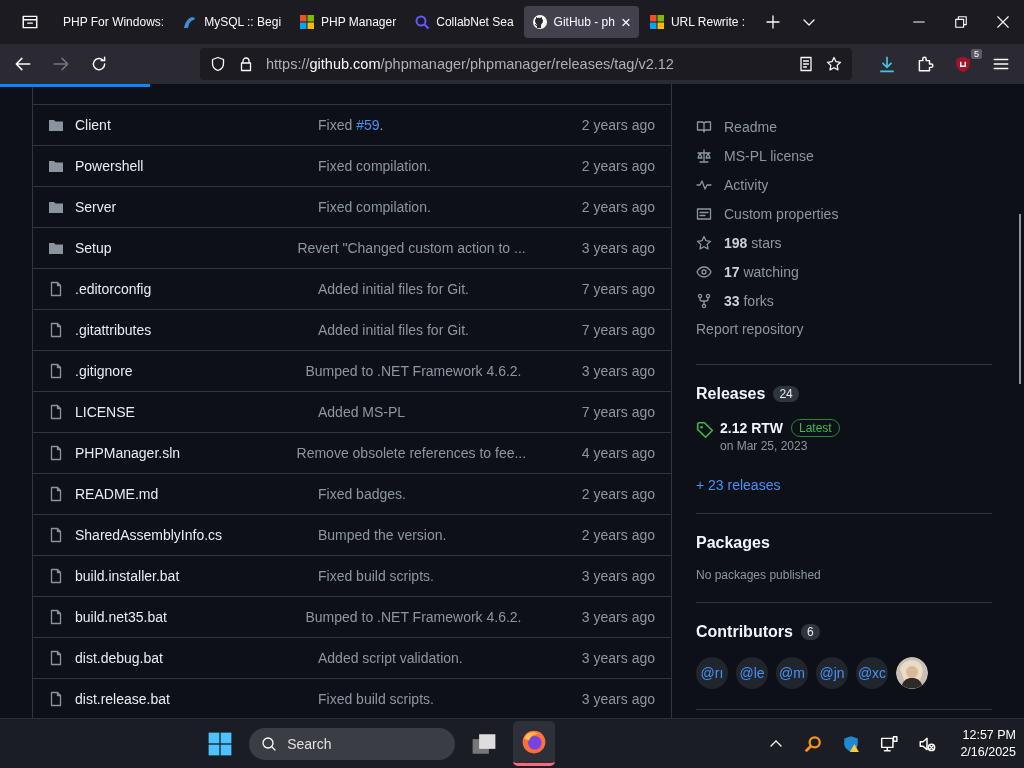 The image size is (1024, 768). What do you see at coordinates (105, 412) in the screenshot?
I see `file-name-link: LICENSE` at bounding box center [105, 412].